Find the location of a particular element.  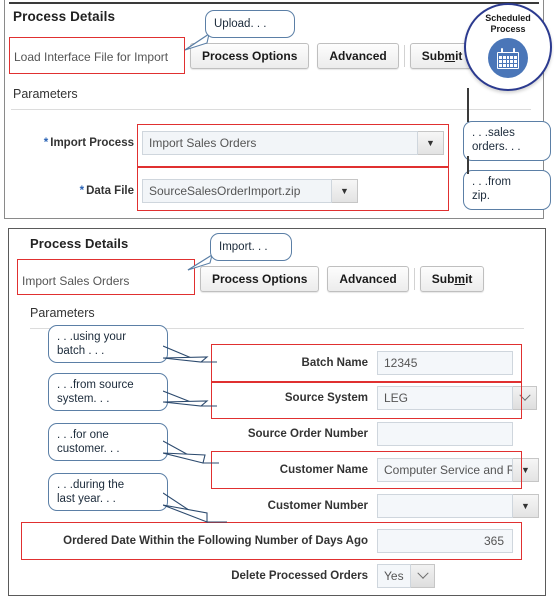

field-row-batch-name: Batch Name 12345 is located at coordinates (367, 363).